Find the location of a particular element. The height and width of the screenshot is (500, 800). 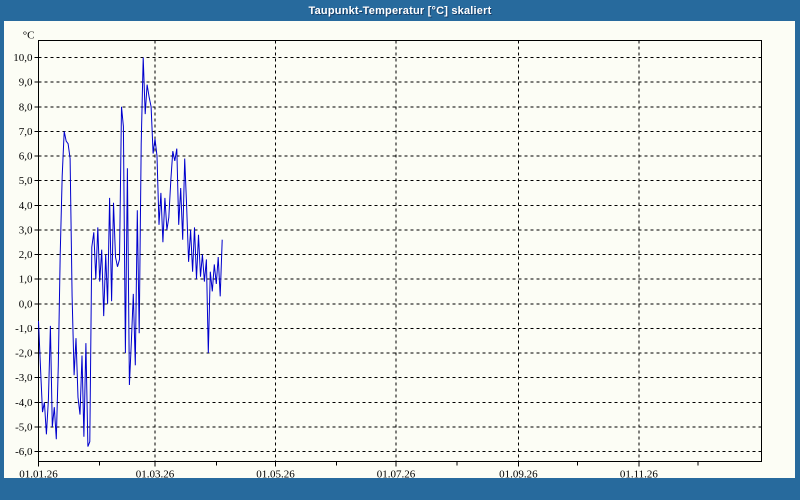

window-title: Taupunkt-Temperatur [°C] skaliert is located at coordinates (400, 10).